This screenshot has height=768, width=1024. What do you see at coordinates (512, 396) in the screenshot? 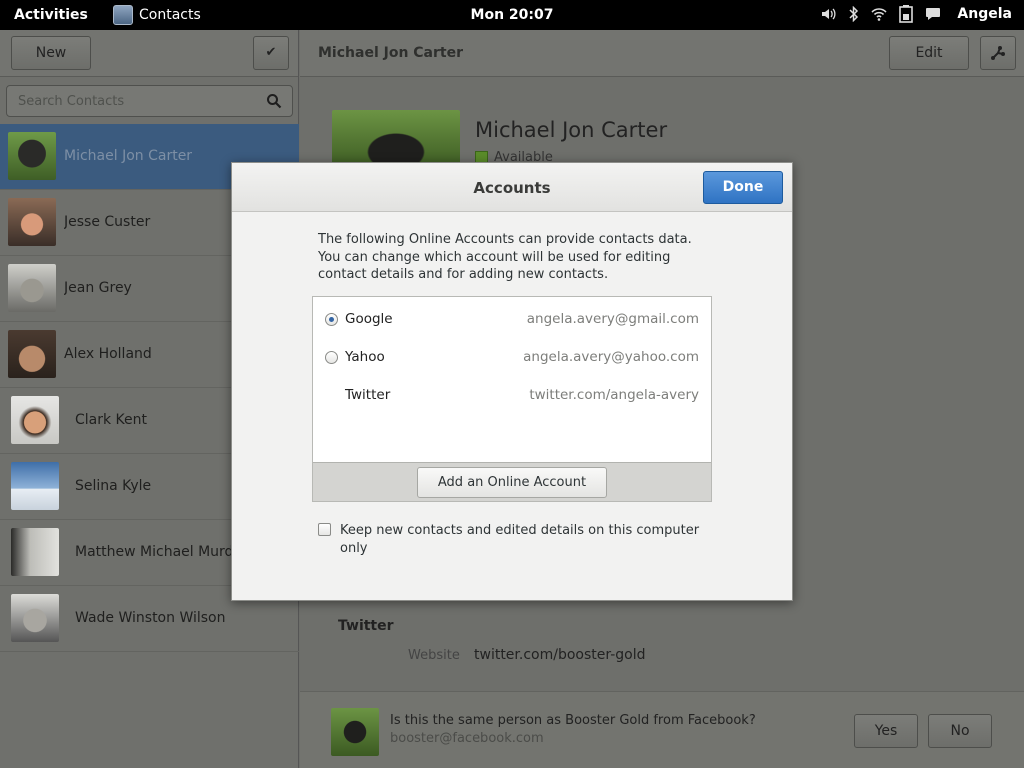
I see `account-row-twitter: Twitter twitter.com/angela-avery` at bounding box center [512, 396].